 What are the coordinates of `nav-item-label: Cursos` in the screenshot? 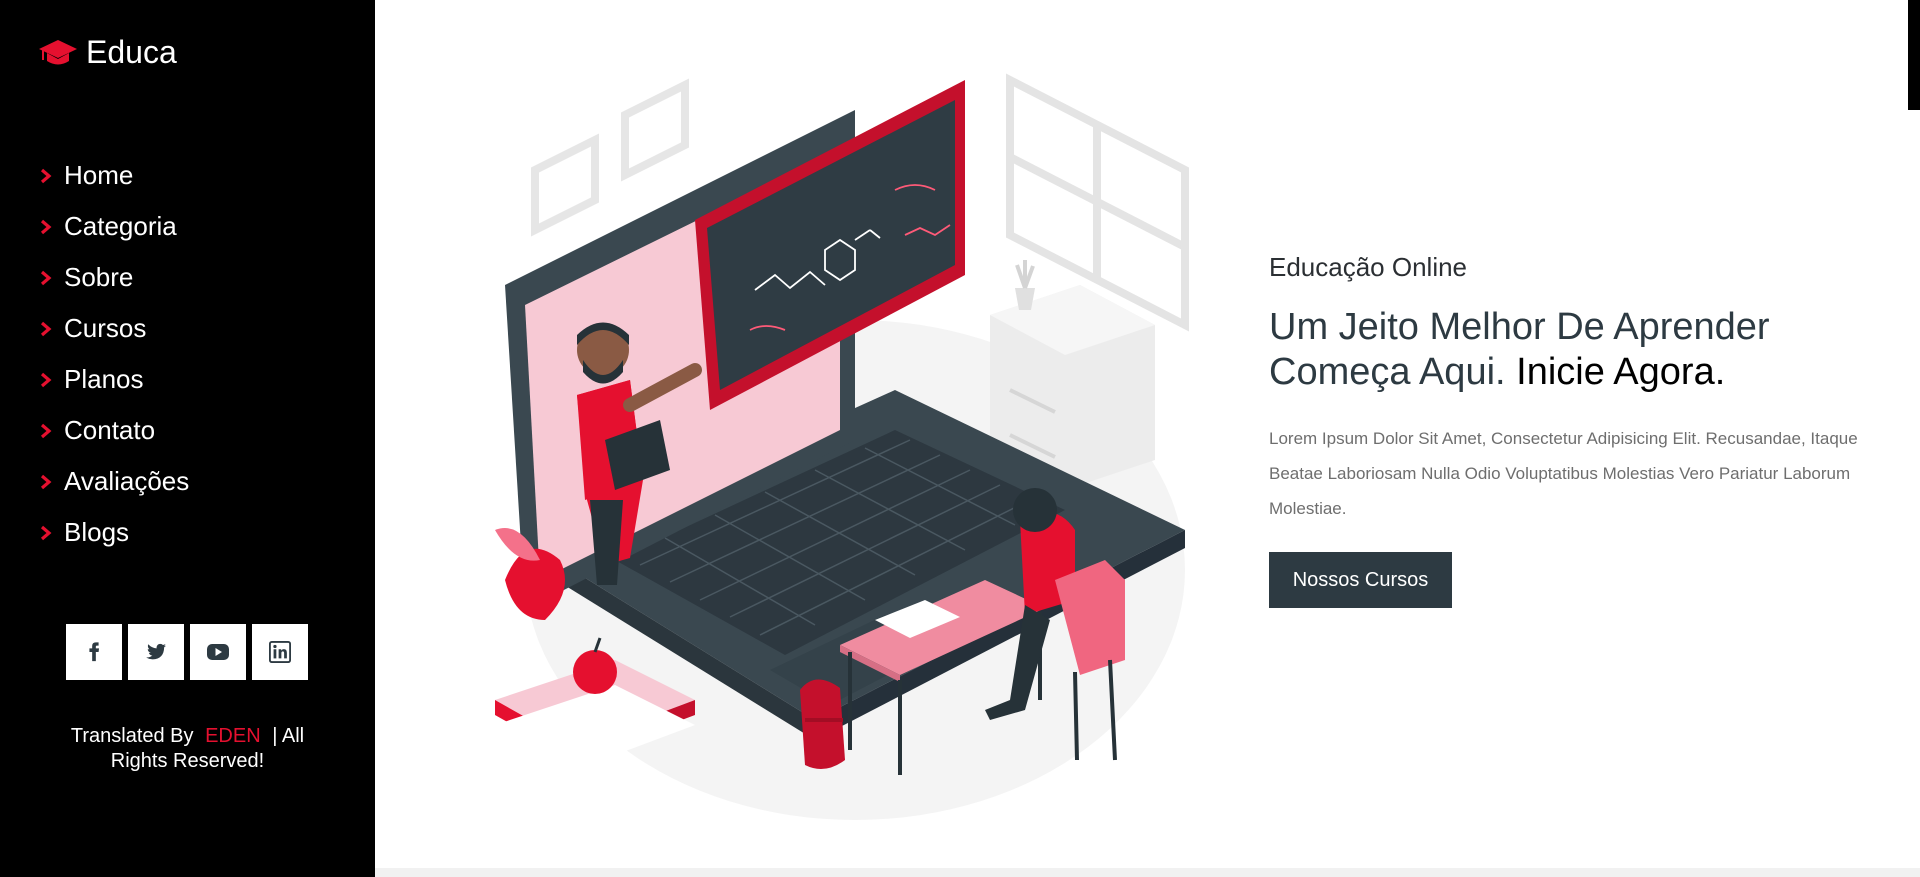 It's located at (105, 328).